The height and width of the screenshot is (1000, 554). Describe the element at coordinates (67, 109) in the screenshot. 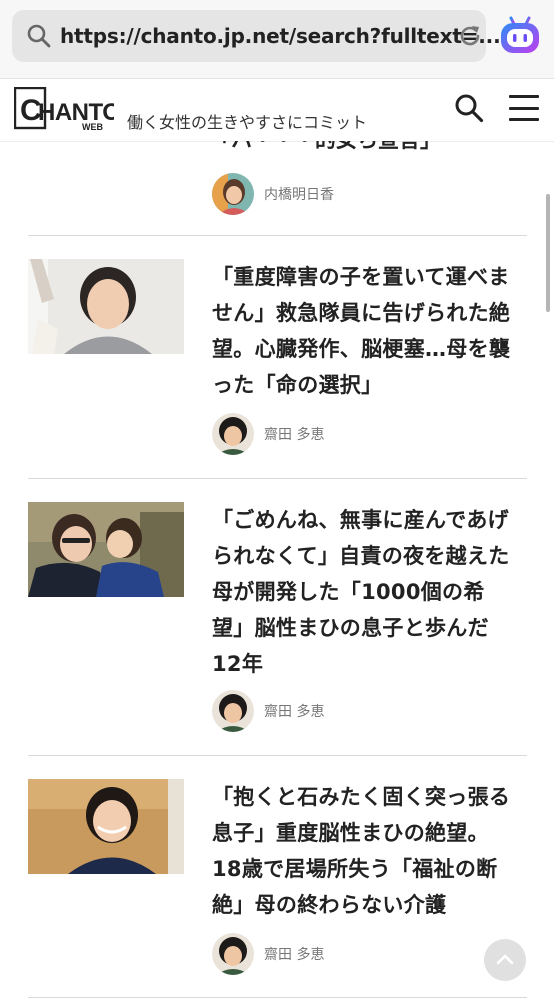

I see `chanto-logo: C HANTO WEB` at that location.